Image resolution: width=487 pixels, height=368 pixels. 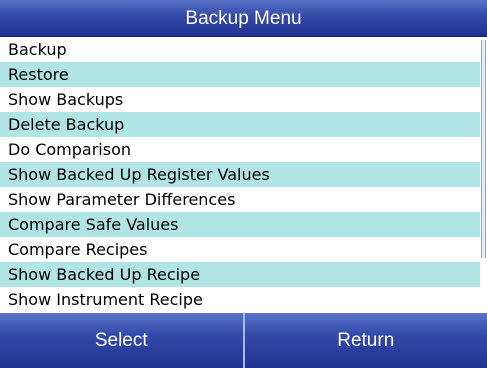 I want to click on menu-item-show-backups: Show Backups, so click(x=240, y=99).